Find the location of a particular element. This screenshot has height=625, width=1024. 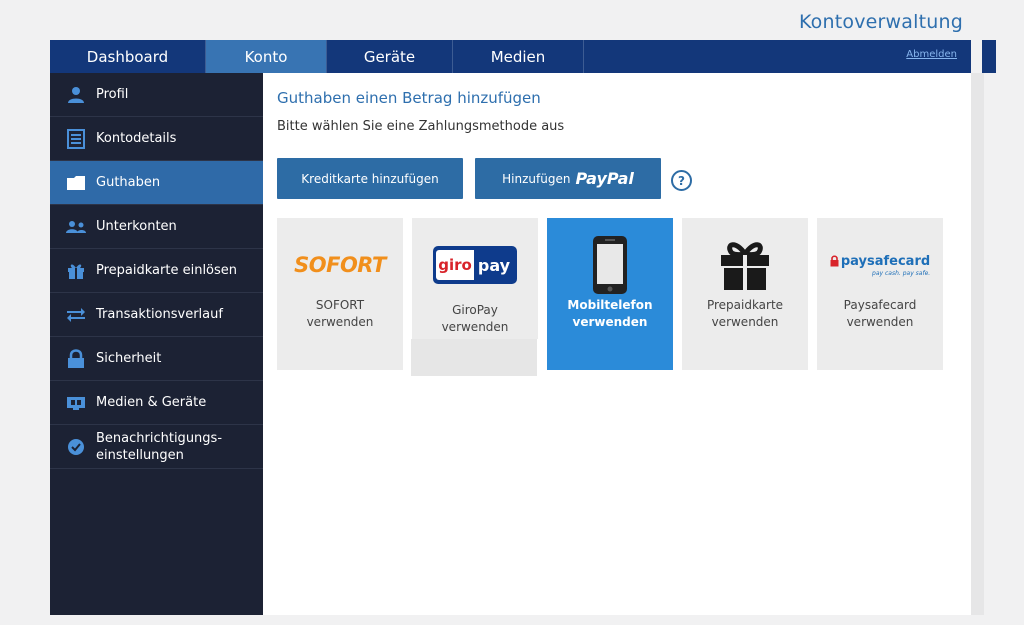

sofort-logo: SOFORT is located at coordinates (340, 265).